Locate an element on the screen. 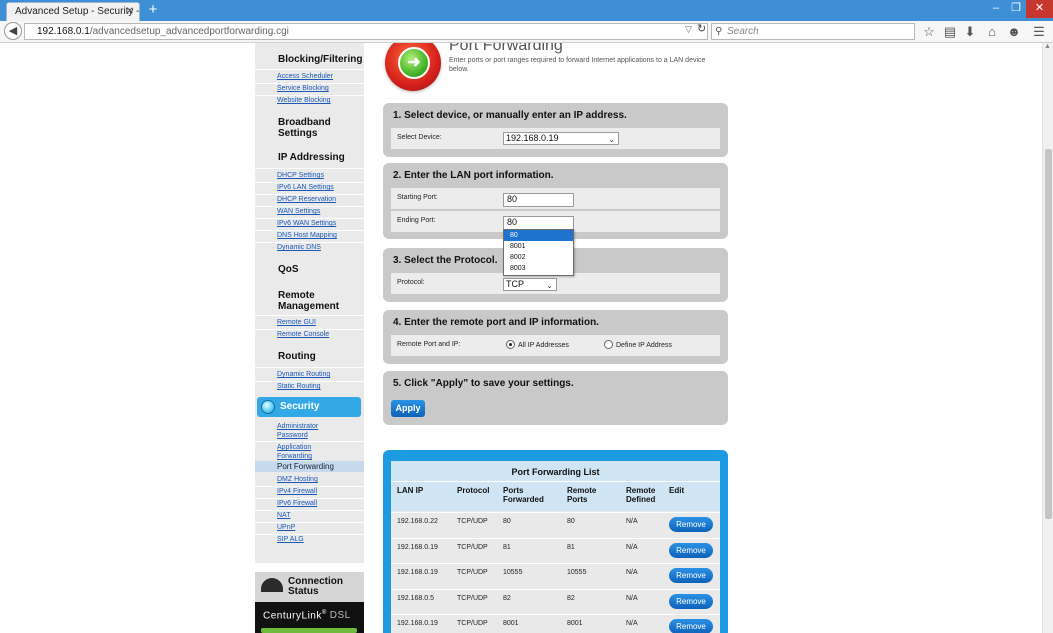 This screenshot has width=1053, height=633. step-5-title: 5. Click "Apply" to save your settings. is located at coordinates (483, 383).